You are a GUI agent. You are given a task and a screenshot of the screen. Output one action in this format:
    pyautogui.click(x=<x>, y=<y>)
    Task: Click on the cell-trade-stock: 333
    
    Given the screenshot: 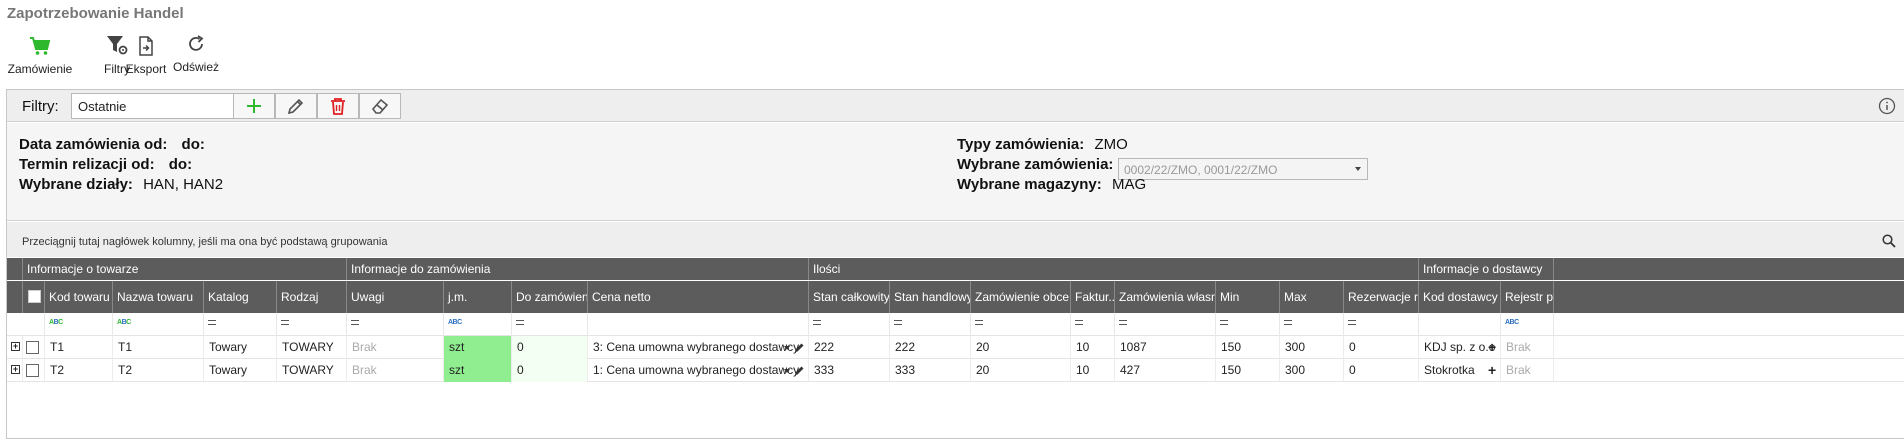 What is the action you would take?
    pyautogui.click(x=930, y=370)
    